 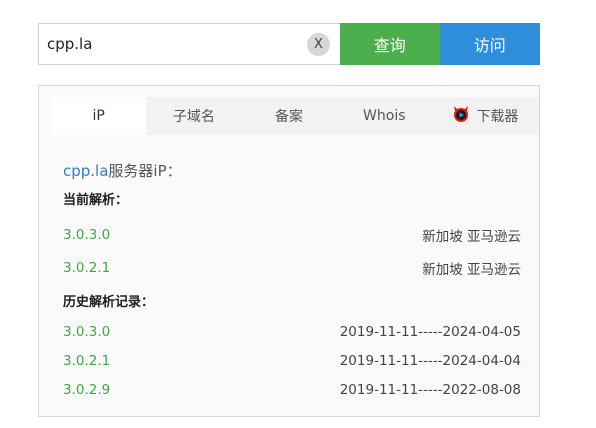 I want to click on downloader-icon, so click(x=461, y=116).